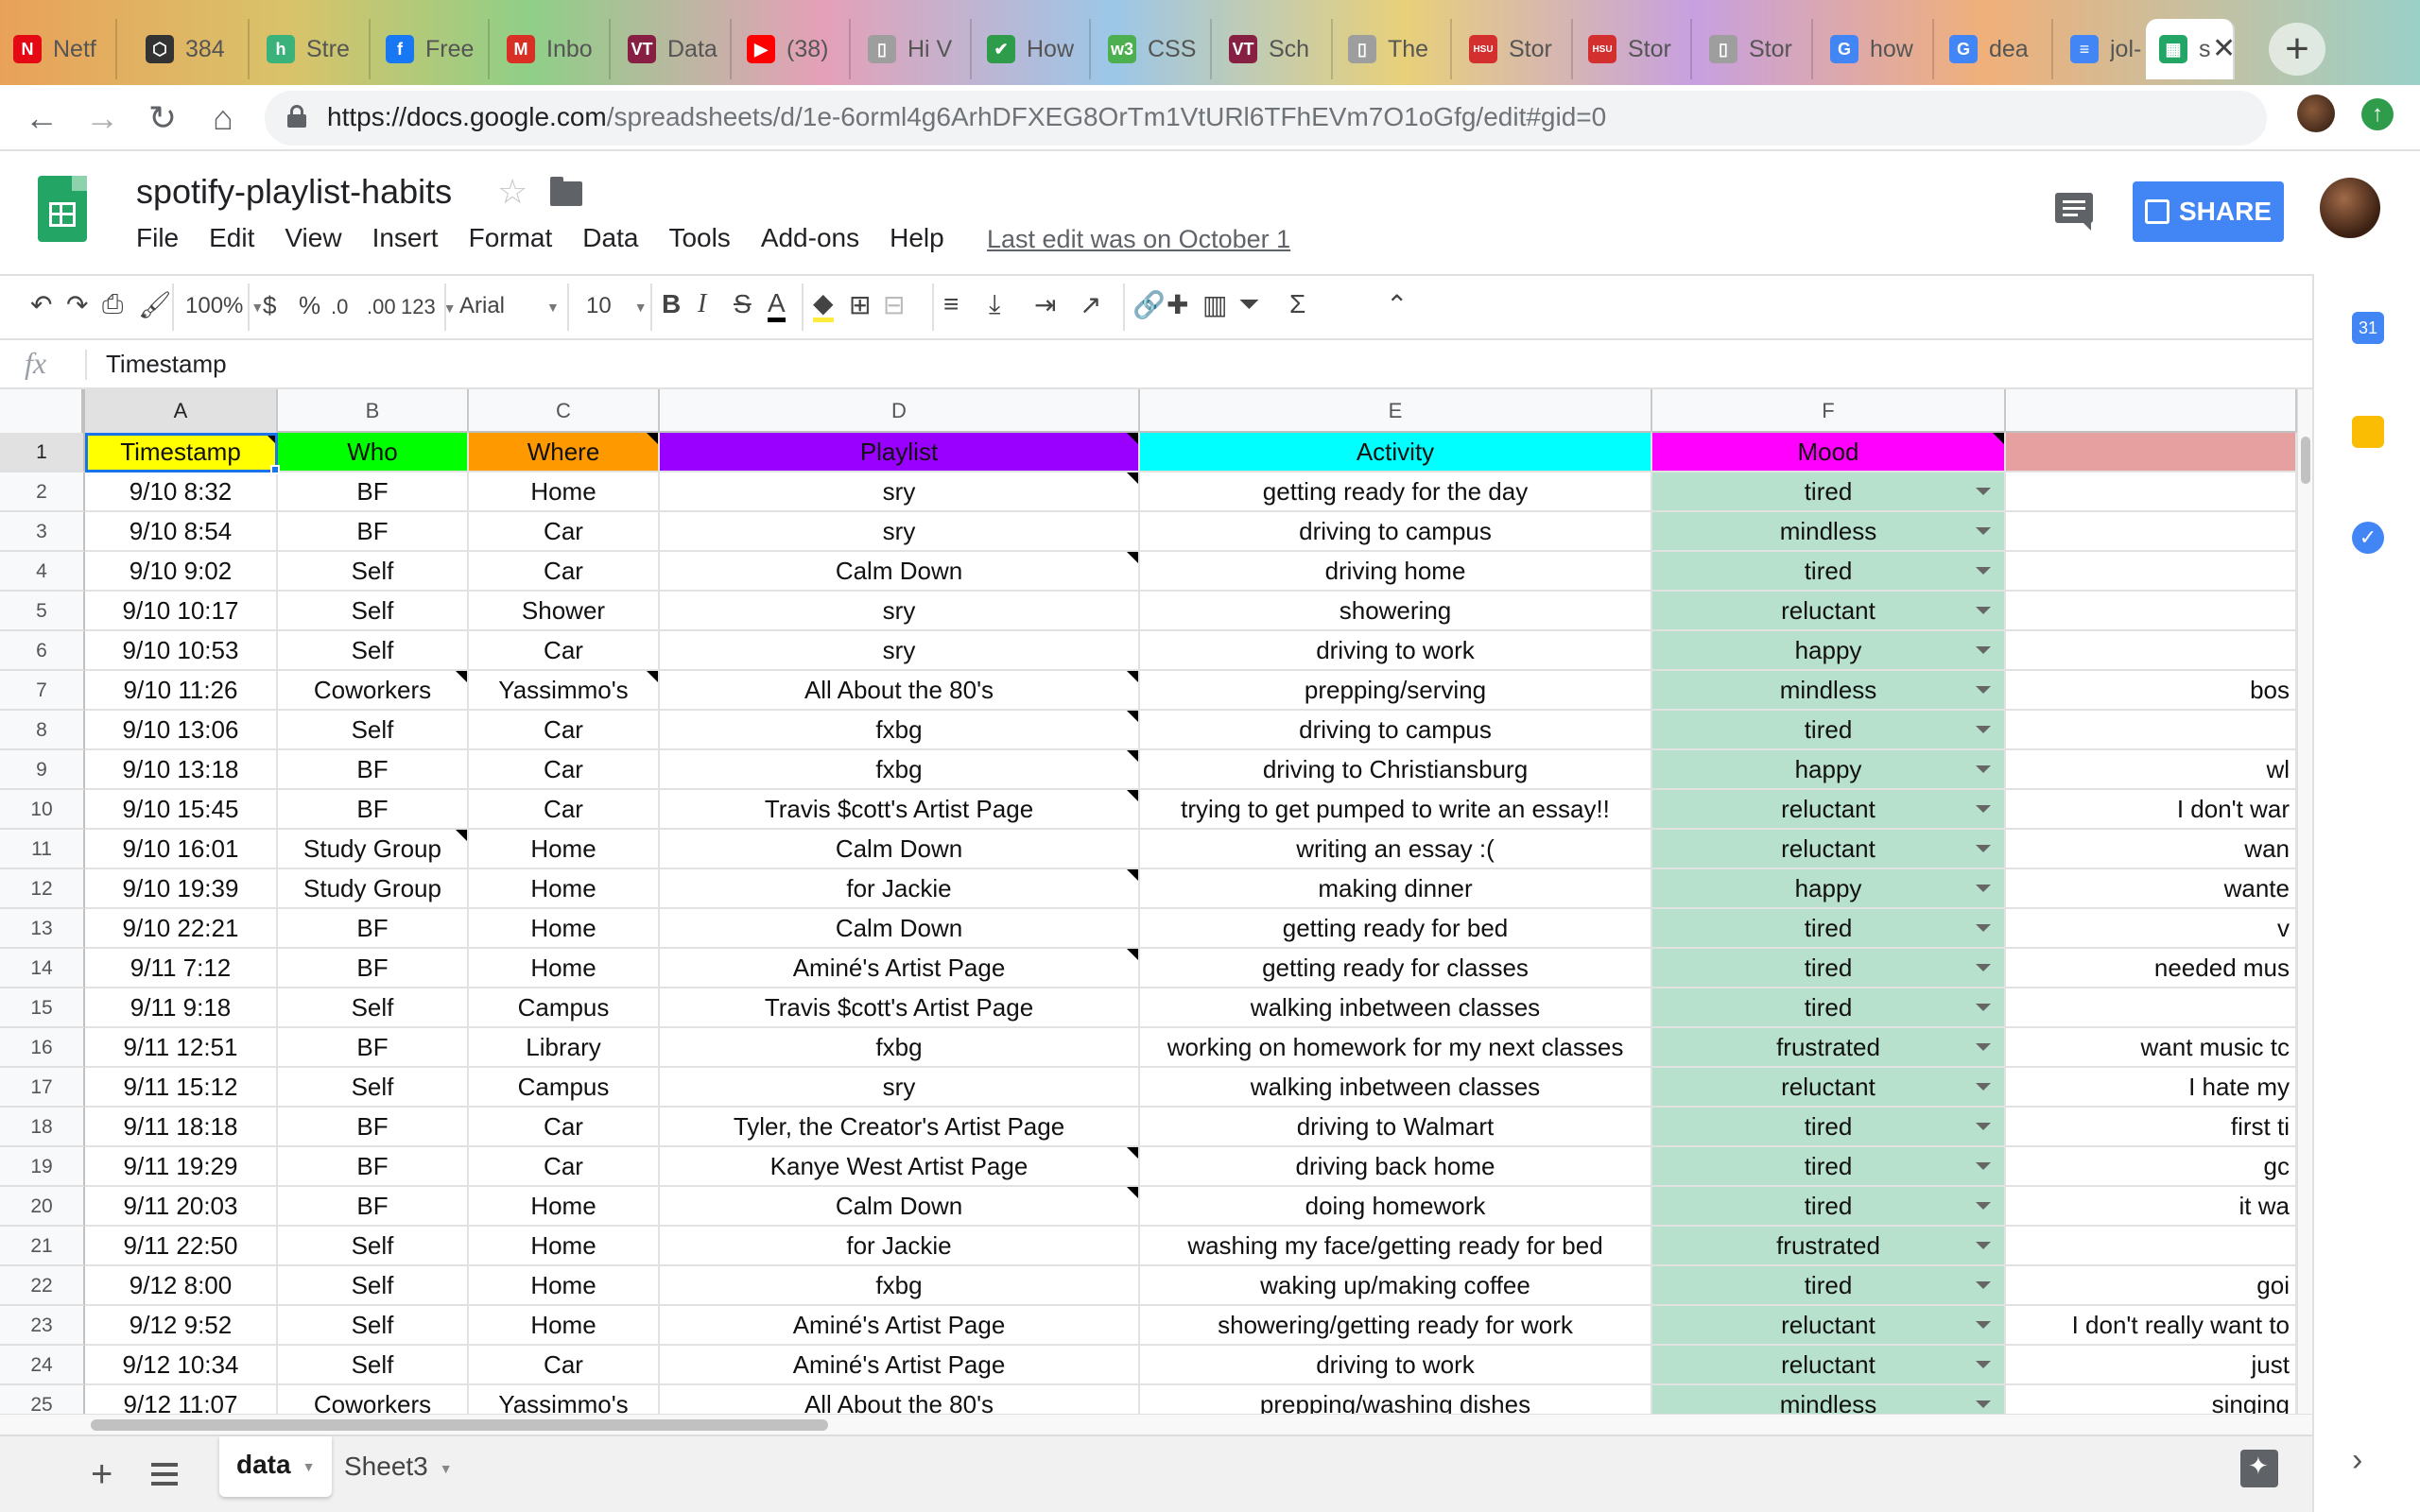  I want to click on menu-item-file: File, so click(157, 240).